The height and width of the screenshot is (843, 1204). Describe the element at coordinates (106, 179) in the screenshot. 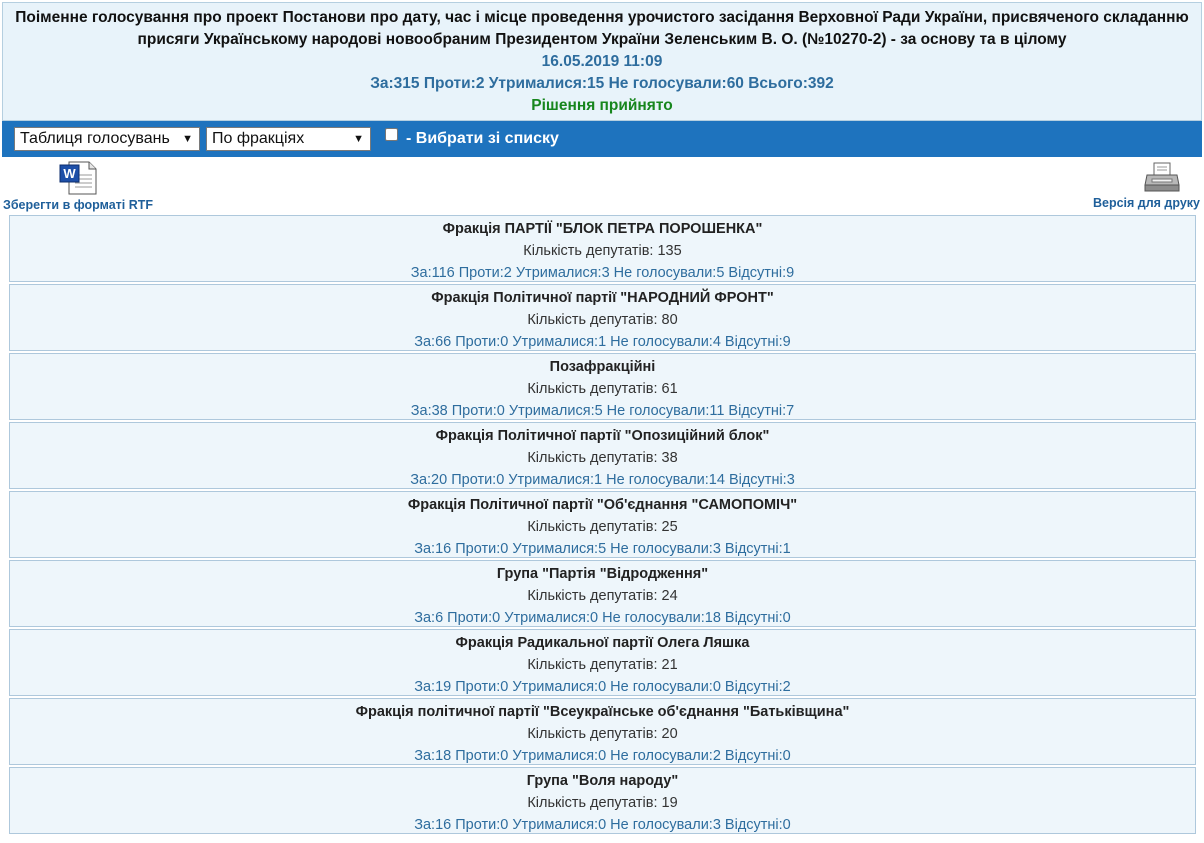

I see `word-document-icon: W` at that location.